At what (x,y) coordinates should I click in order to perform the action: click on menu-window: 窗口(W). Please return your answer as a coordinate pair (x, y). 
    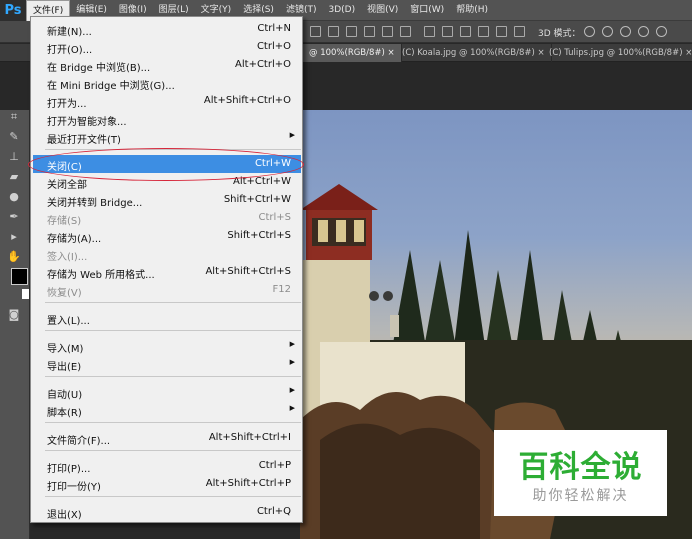
    Looking at the image, I should click on (427, 10).